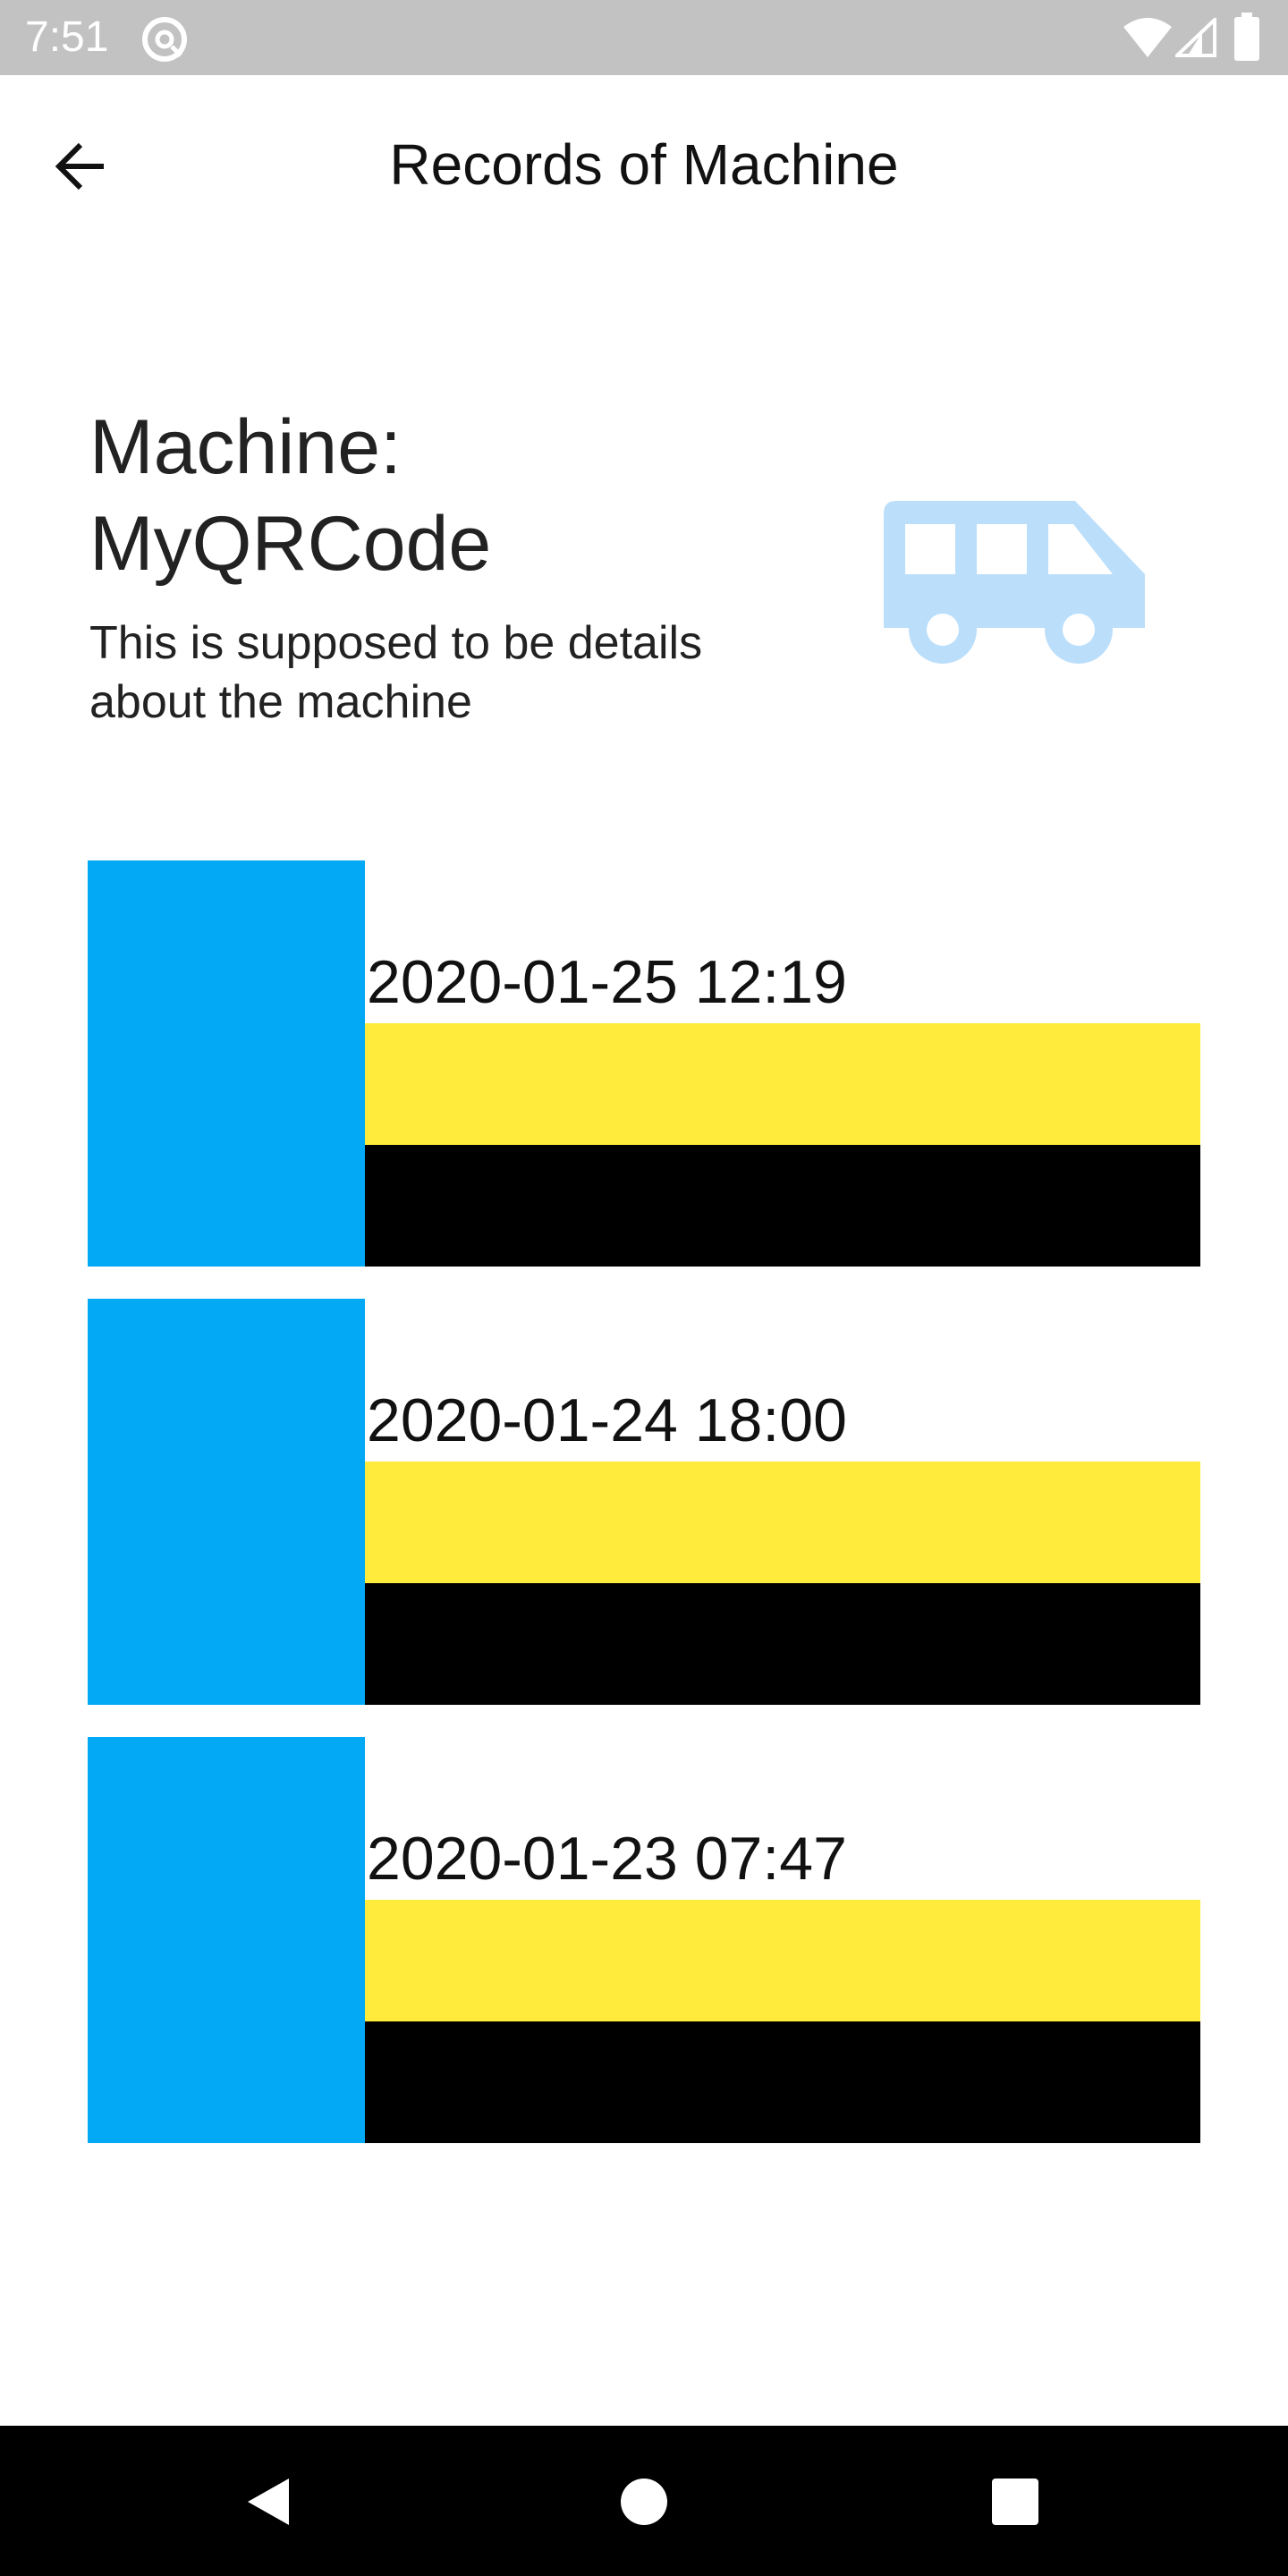  I want to click on recents-square-icon, so click(1015, 2502).